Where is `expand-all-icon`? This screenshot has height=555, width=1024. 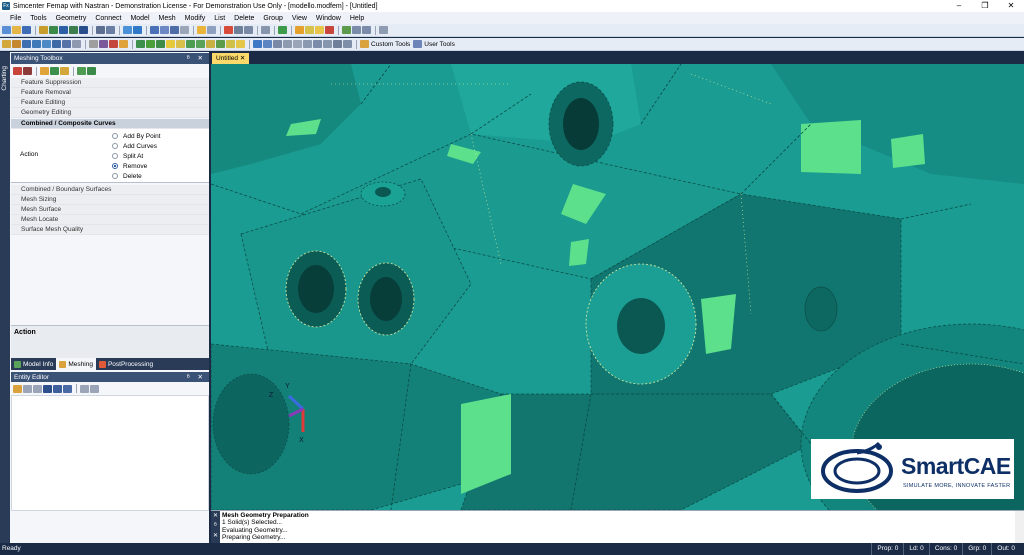
expand-all-icon is located at coordinates (84, 388).